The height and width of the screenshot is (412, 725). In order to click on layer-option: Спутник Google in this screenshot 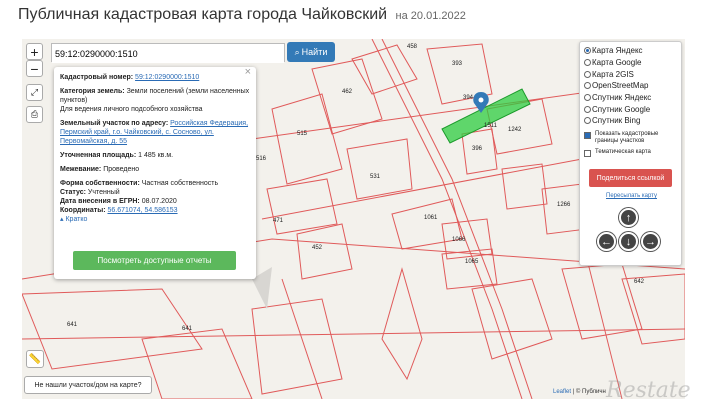, I will do `click(630, 109)`.